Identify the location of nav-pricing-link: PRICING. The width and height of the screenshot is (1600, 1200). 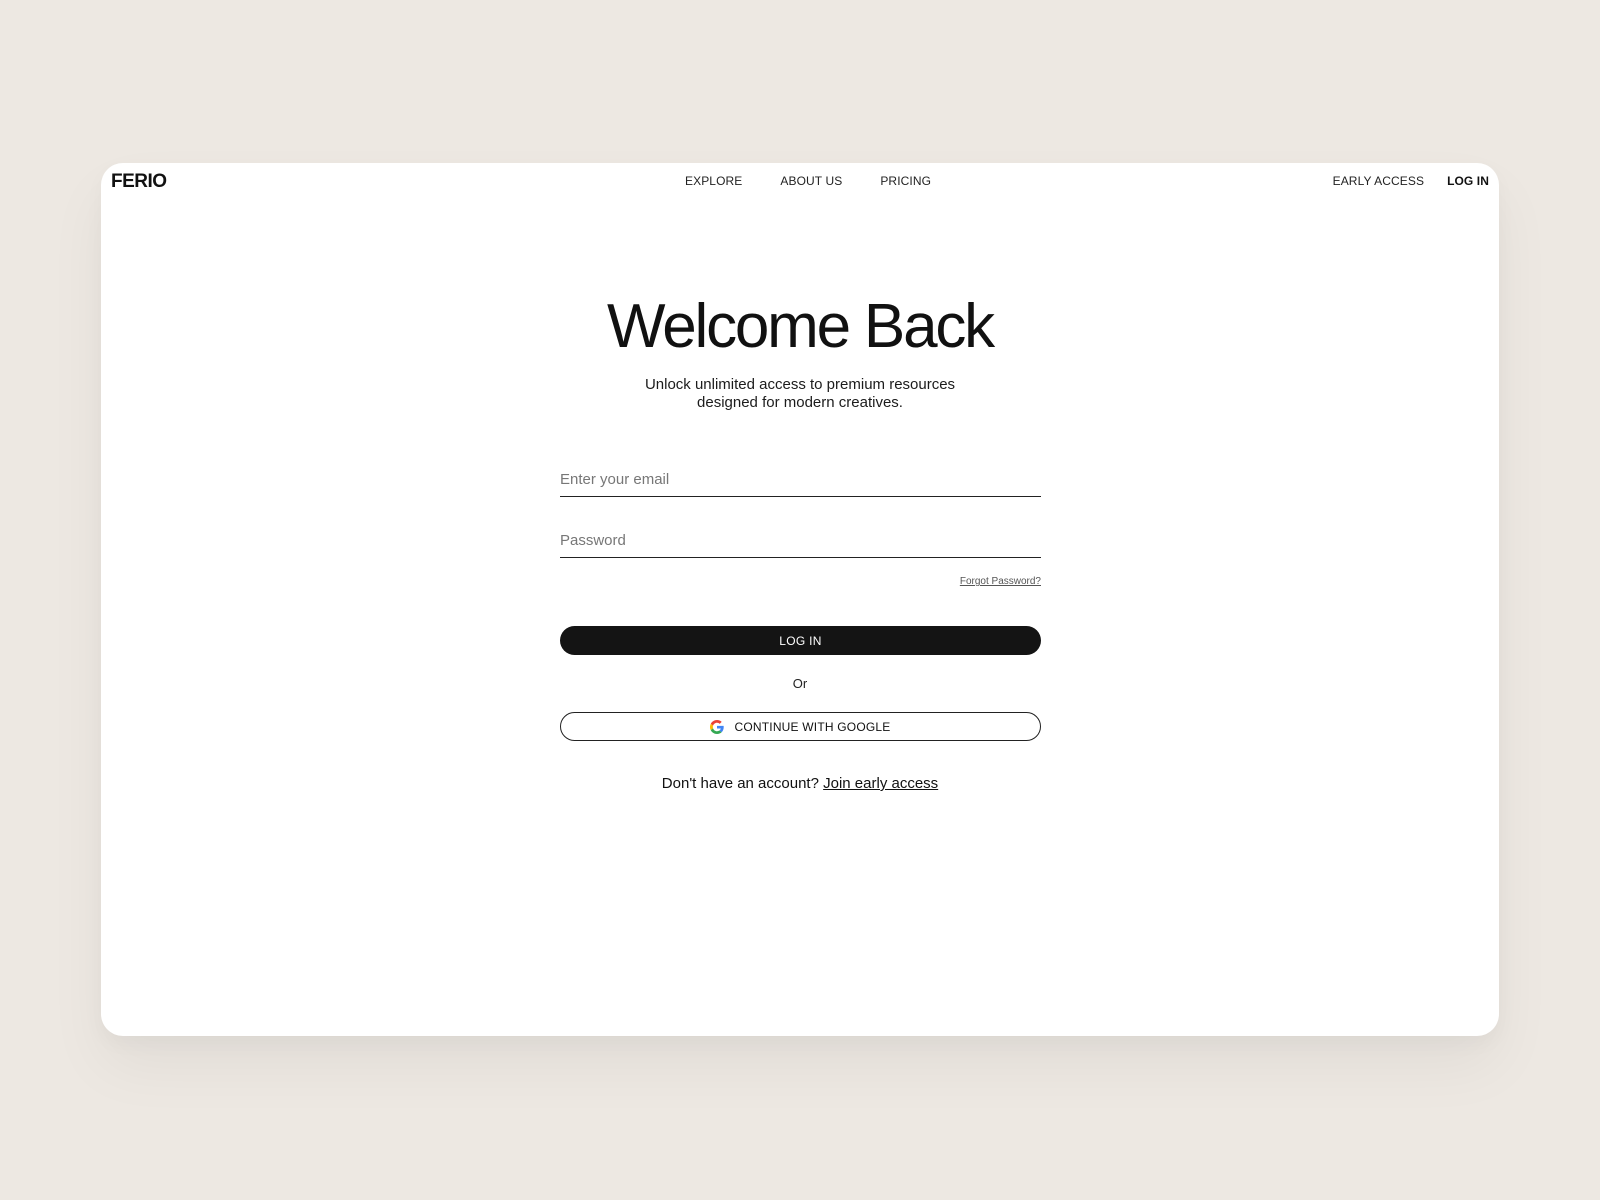
(905, 181).